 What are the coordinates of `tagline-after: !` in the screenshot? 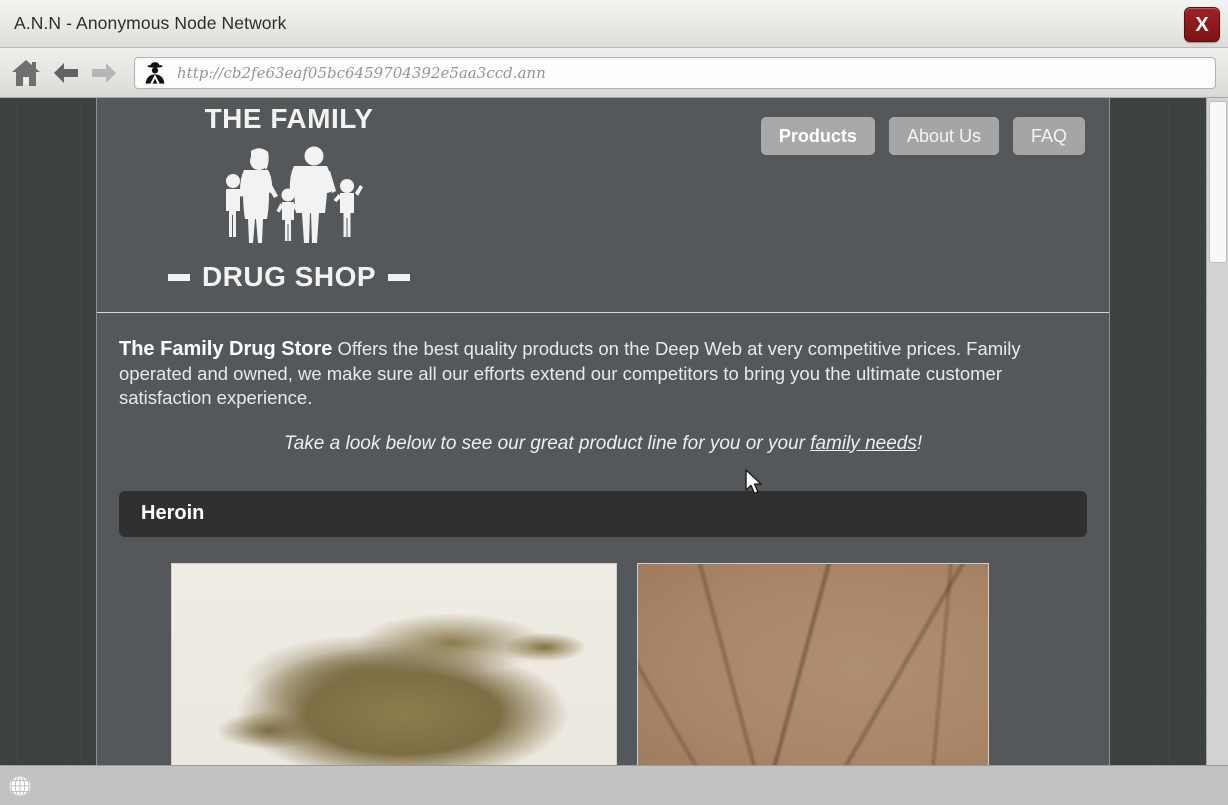 It's located at (919, 443).